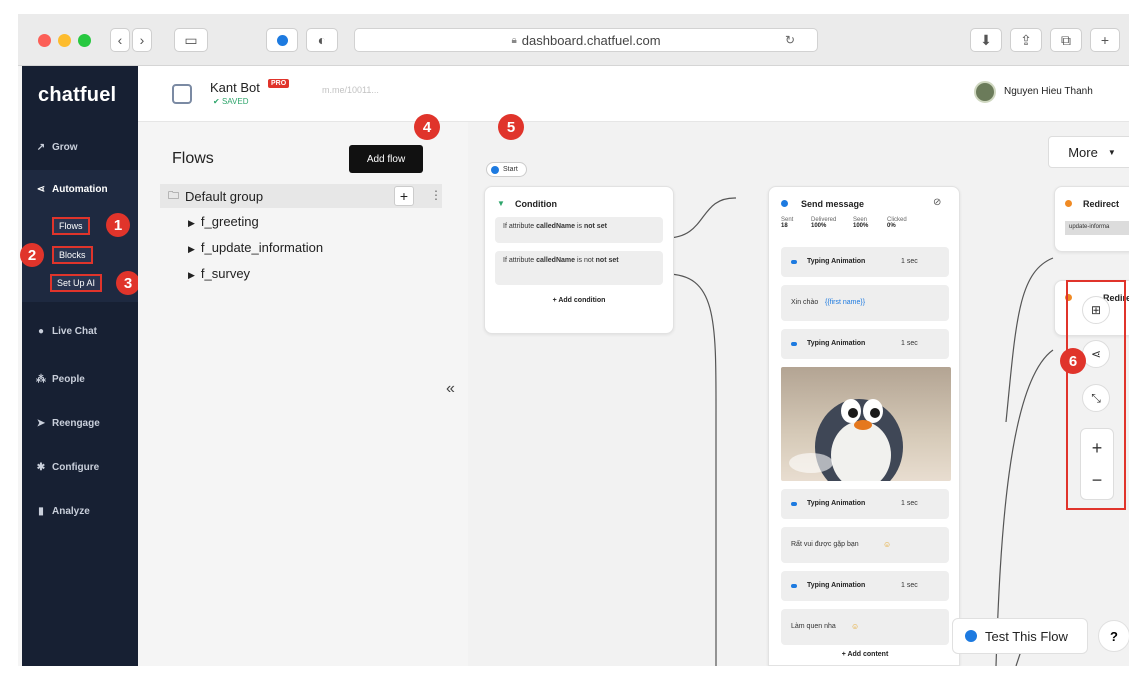 This screenshot has width=1129, height=679. Describe the element at coordinates (1048, 91) in the screenshot. I see `user-name: Nguyen Hieu Thanh` at that location.